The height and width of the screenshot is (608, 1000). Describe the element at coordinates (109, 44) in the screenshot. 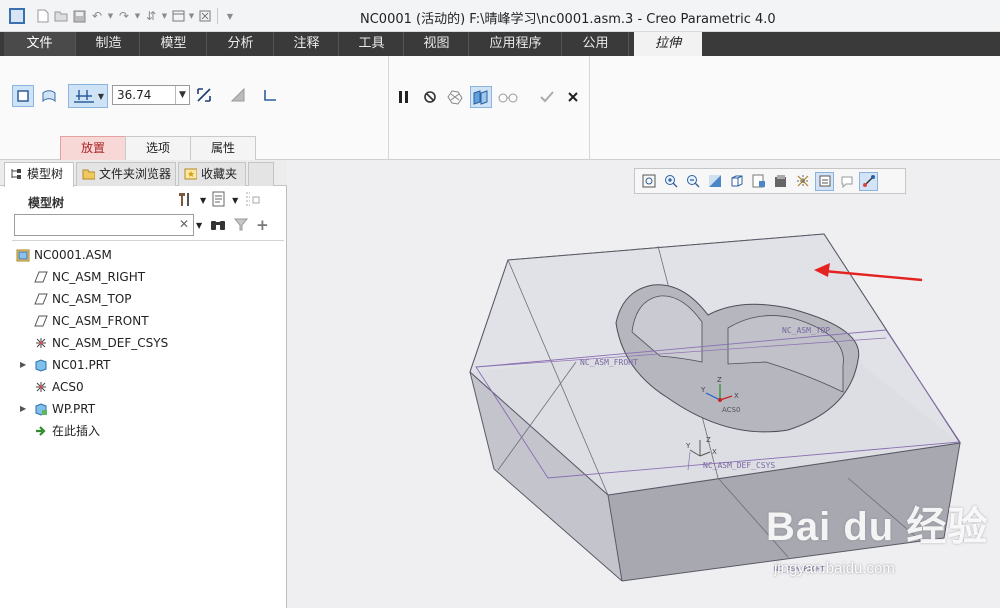

I see `tab-manufacturing: 制造` at that location.